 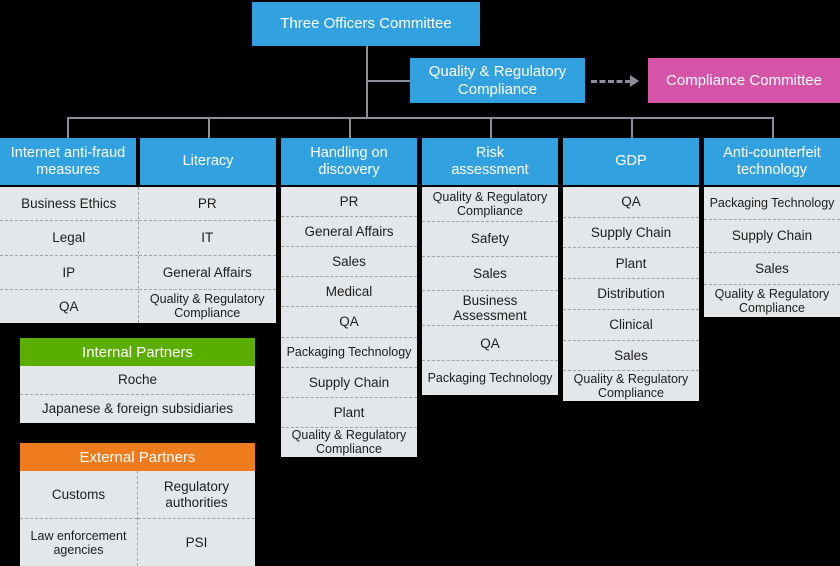 I want to click on node-quality-regulatory-compliance: Quality & Regulatory Compliance, so click(x=497, y=80).